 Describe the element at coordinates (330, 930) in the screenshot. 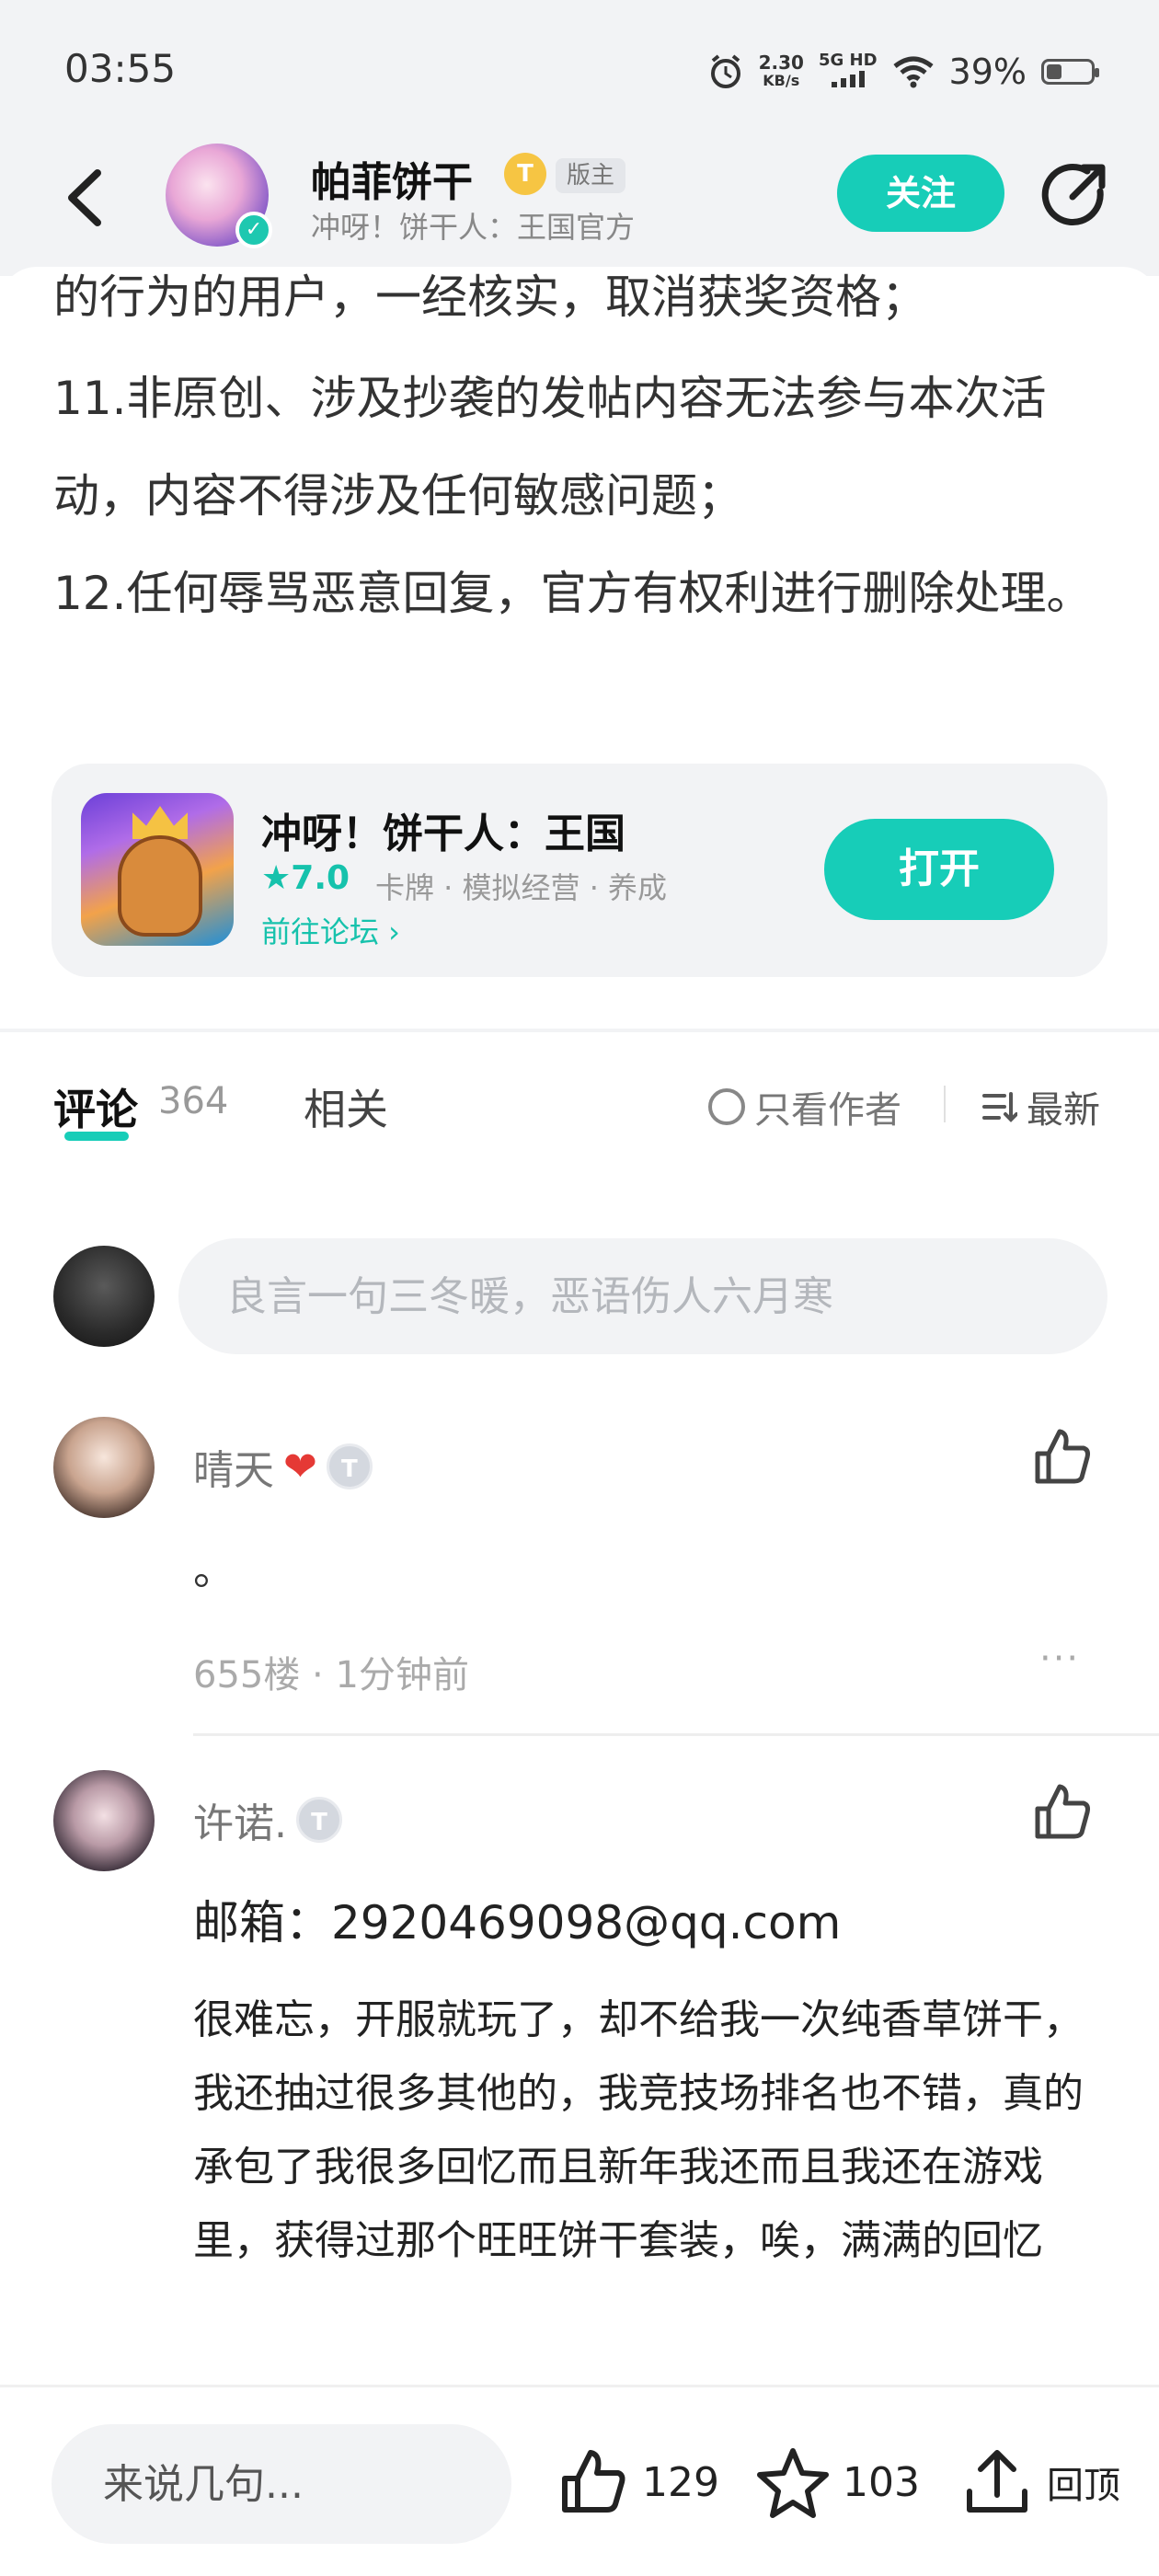

I see `forum-link: 前往论坛 ›` at that location.